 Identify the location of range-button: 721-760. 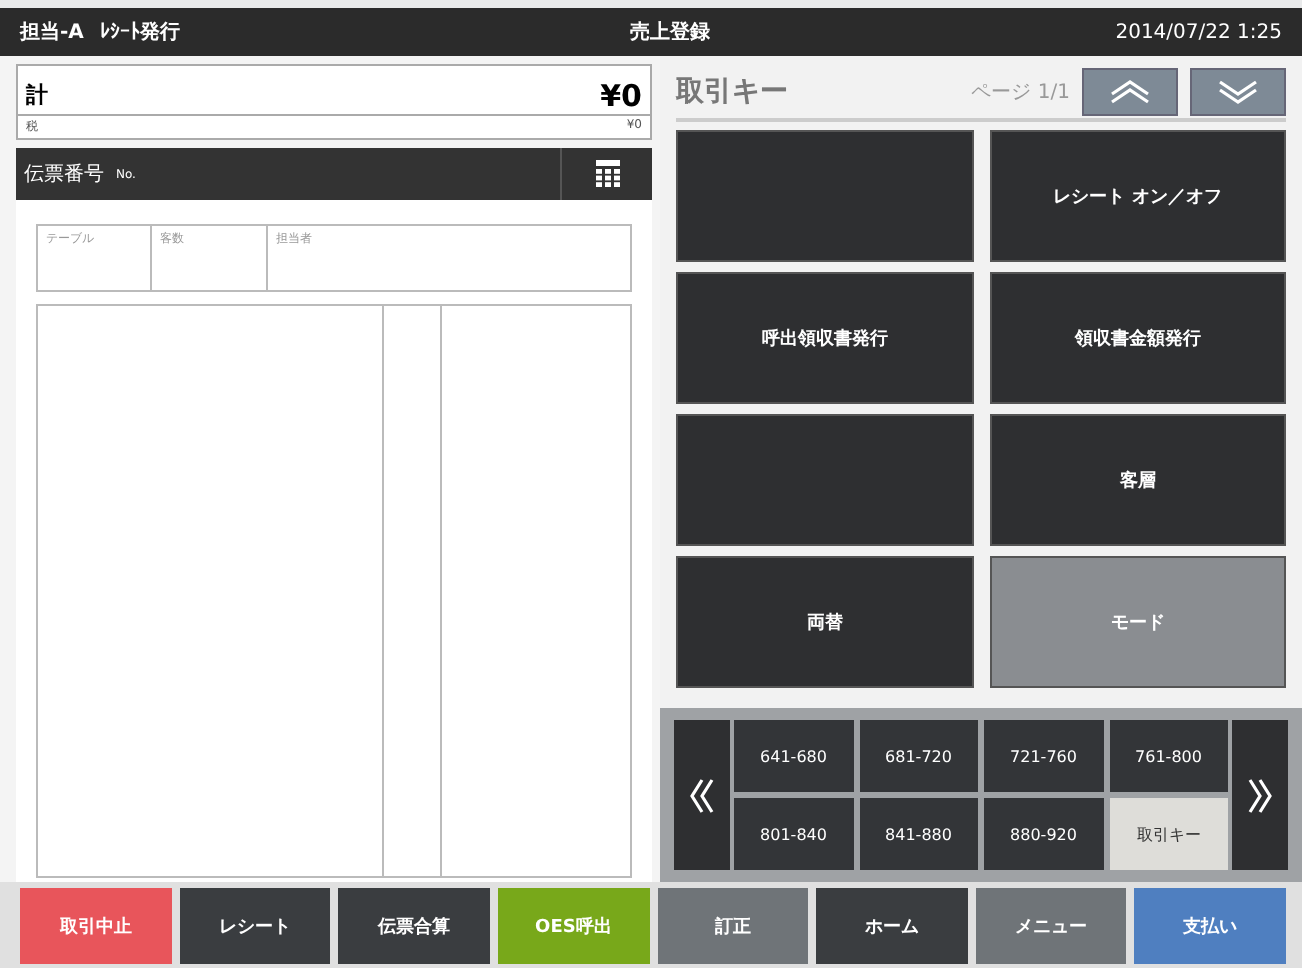
(1043, 756).